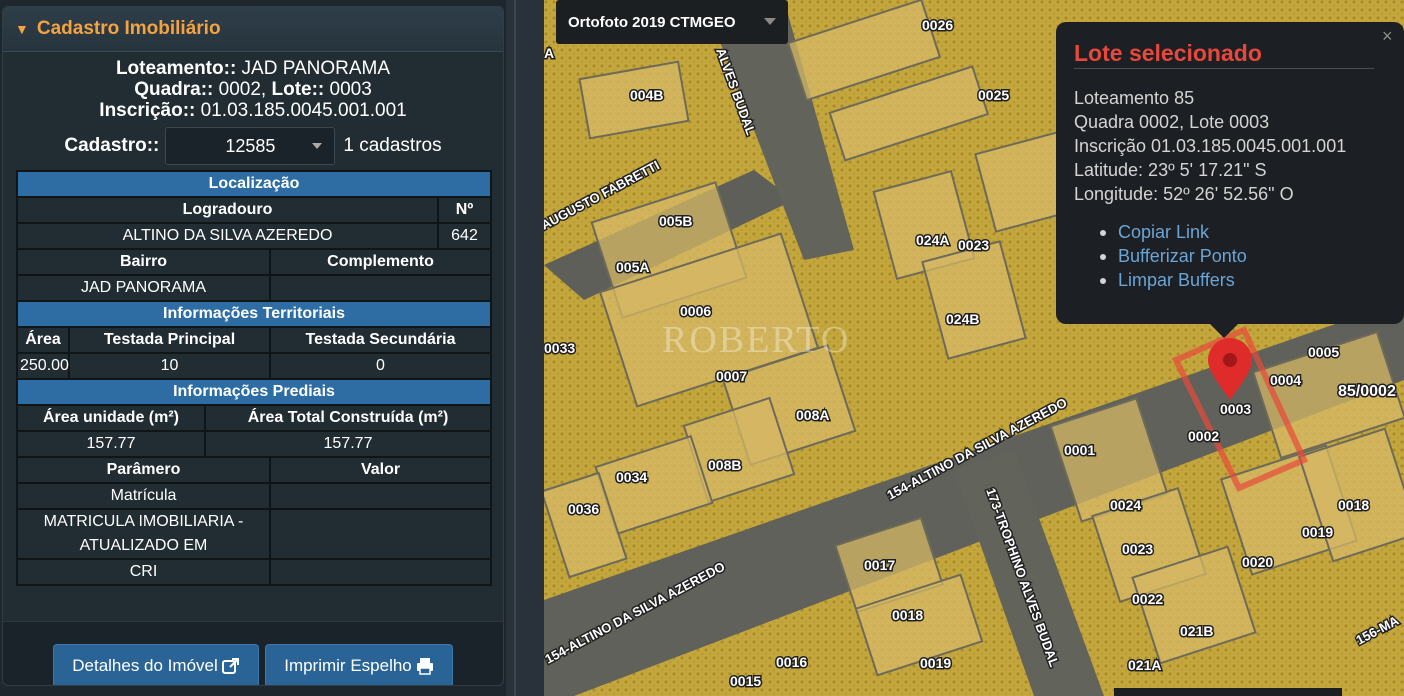  Describe the element at coordinates (1285, 380) in the screenshot. I see `lot-label: 0004` at that location.